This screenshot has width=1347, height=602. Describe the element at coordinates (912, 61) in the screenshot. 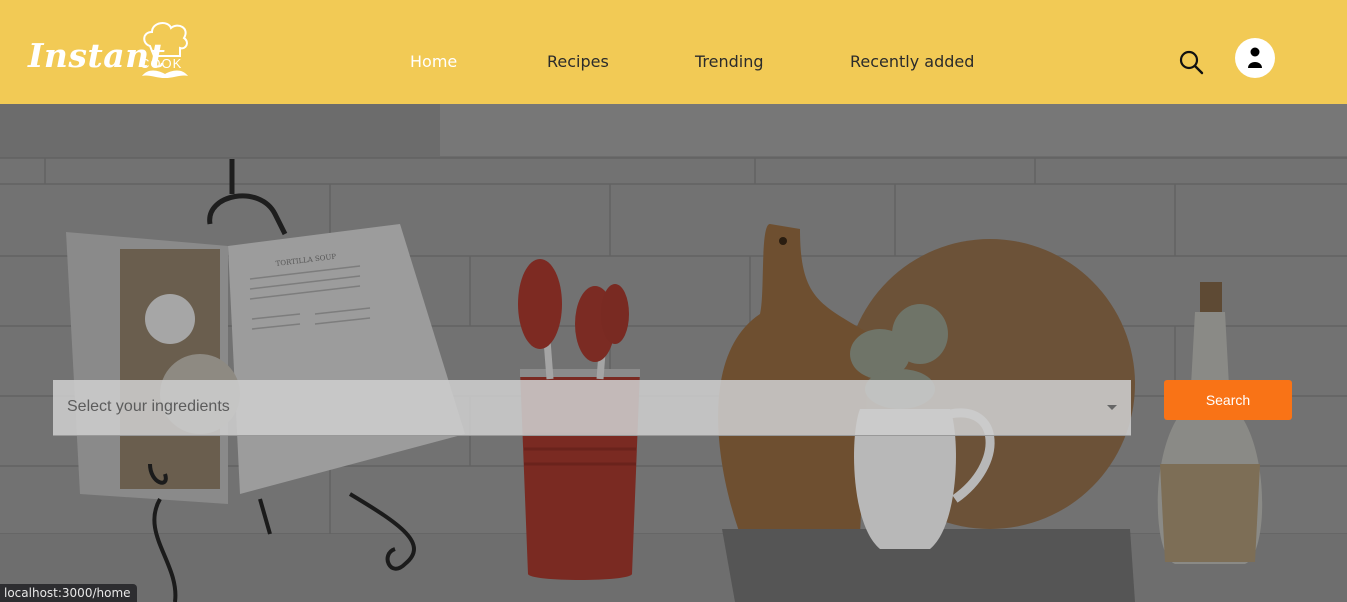

I see `nav-recently-added-link: Recently added` at that location.